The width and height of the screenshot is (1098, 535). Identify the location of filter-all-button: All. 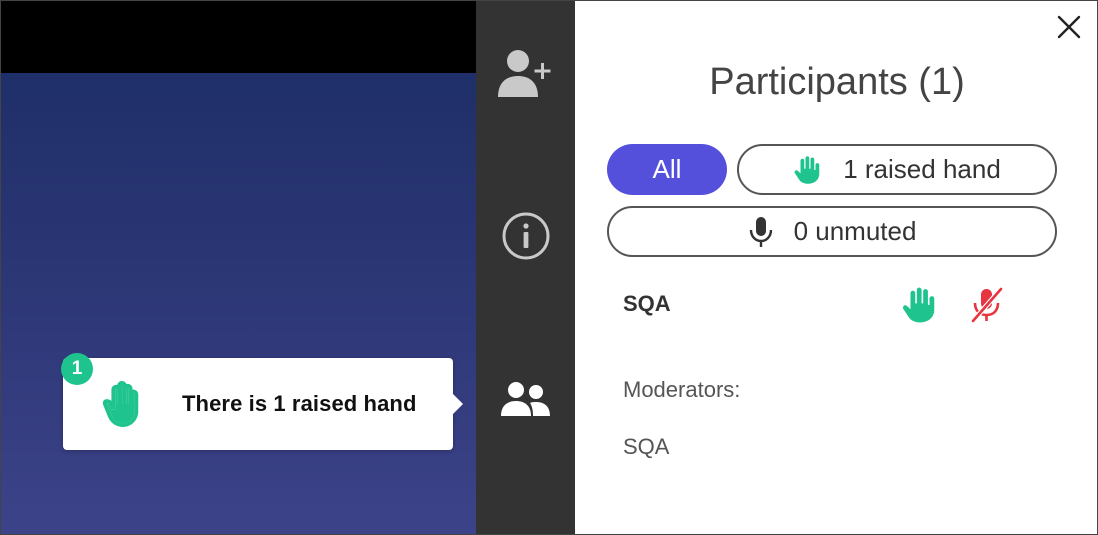
(667, 169).